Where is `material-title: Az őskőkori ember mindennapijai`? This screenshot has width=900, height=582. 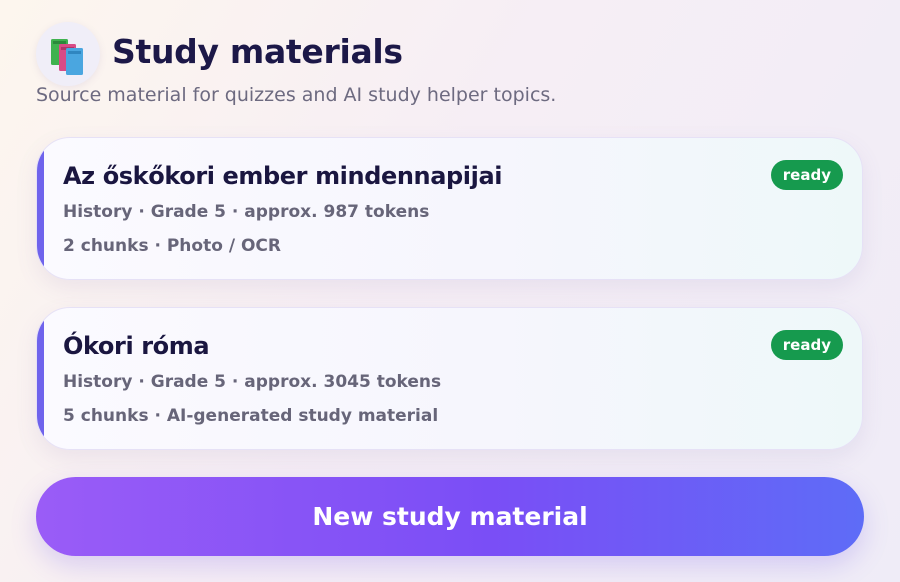
material-title: Az őskőkori ember mindennapijai is located at coordinates (283, 176).